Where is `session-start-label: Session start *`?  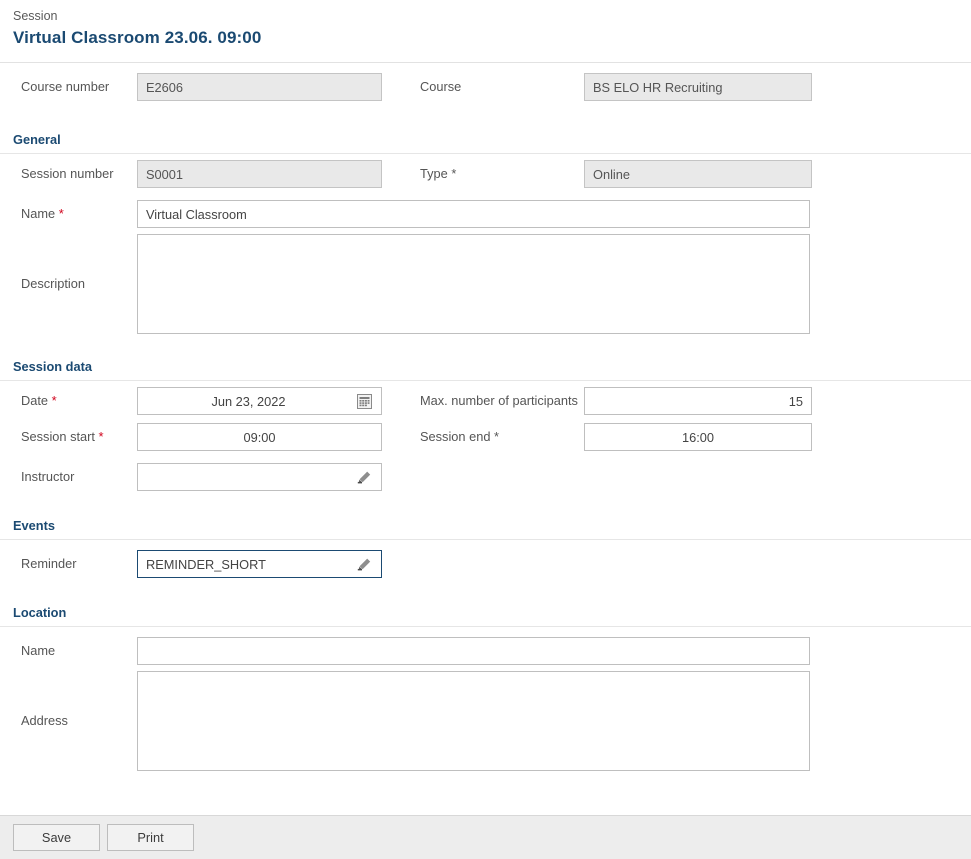 session-start-label: Session start * is located at coordinates (62, 436).